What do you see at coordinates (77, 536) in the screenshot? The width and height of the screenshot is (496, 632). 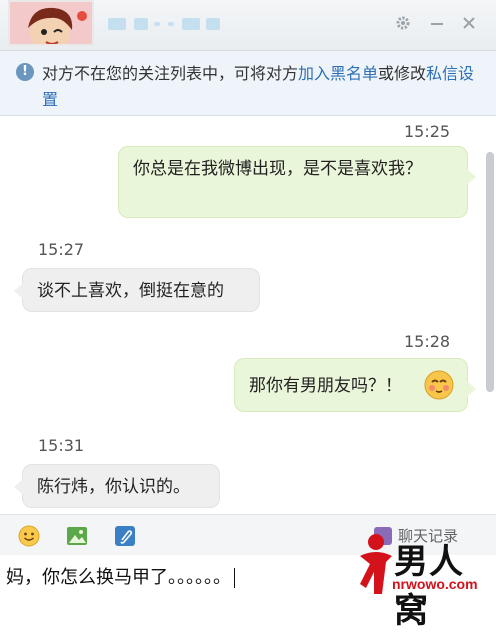 I see `image-icon` at bounding box center [77, 536].